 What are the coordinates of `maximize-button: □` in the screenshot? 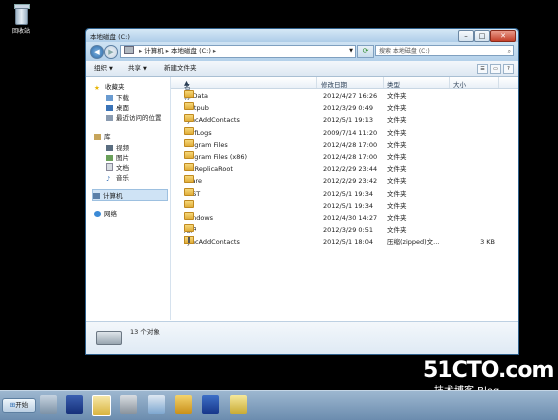 It's located at (482, 36).